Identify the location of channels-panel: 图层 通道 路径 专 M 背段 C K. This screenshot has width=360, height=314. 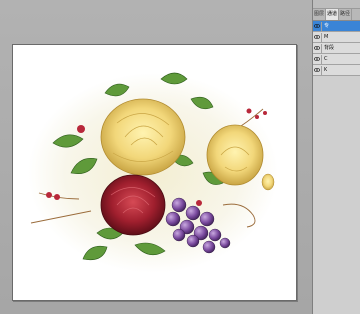
(336, 157).